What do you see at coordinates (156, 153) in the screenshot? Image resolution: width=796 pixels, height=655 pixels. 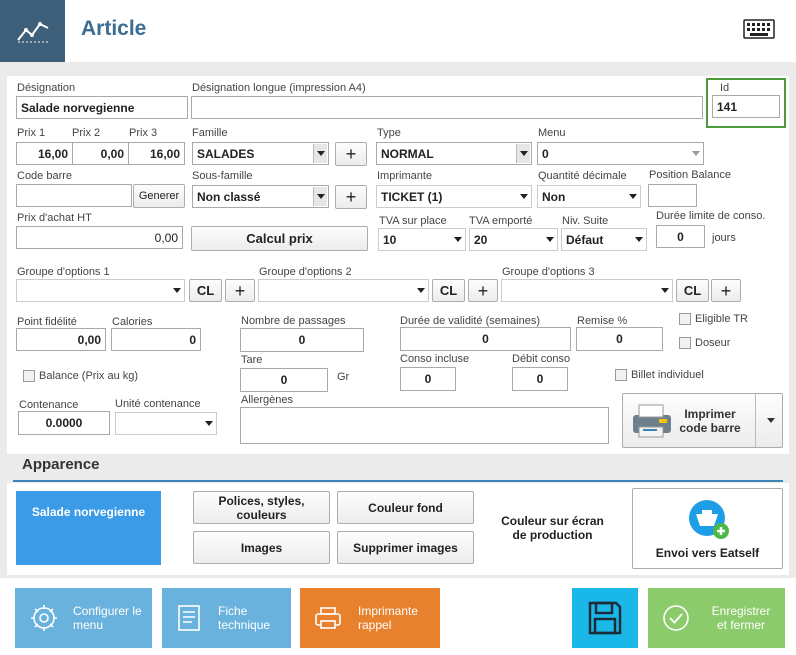 I see `prix3-field: 16,00` at bounding box center [156, 153].